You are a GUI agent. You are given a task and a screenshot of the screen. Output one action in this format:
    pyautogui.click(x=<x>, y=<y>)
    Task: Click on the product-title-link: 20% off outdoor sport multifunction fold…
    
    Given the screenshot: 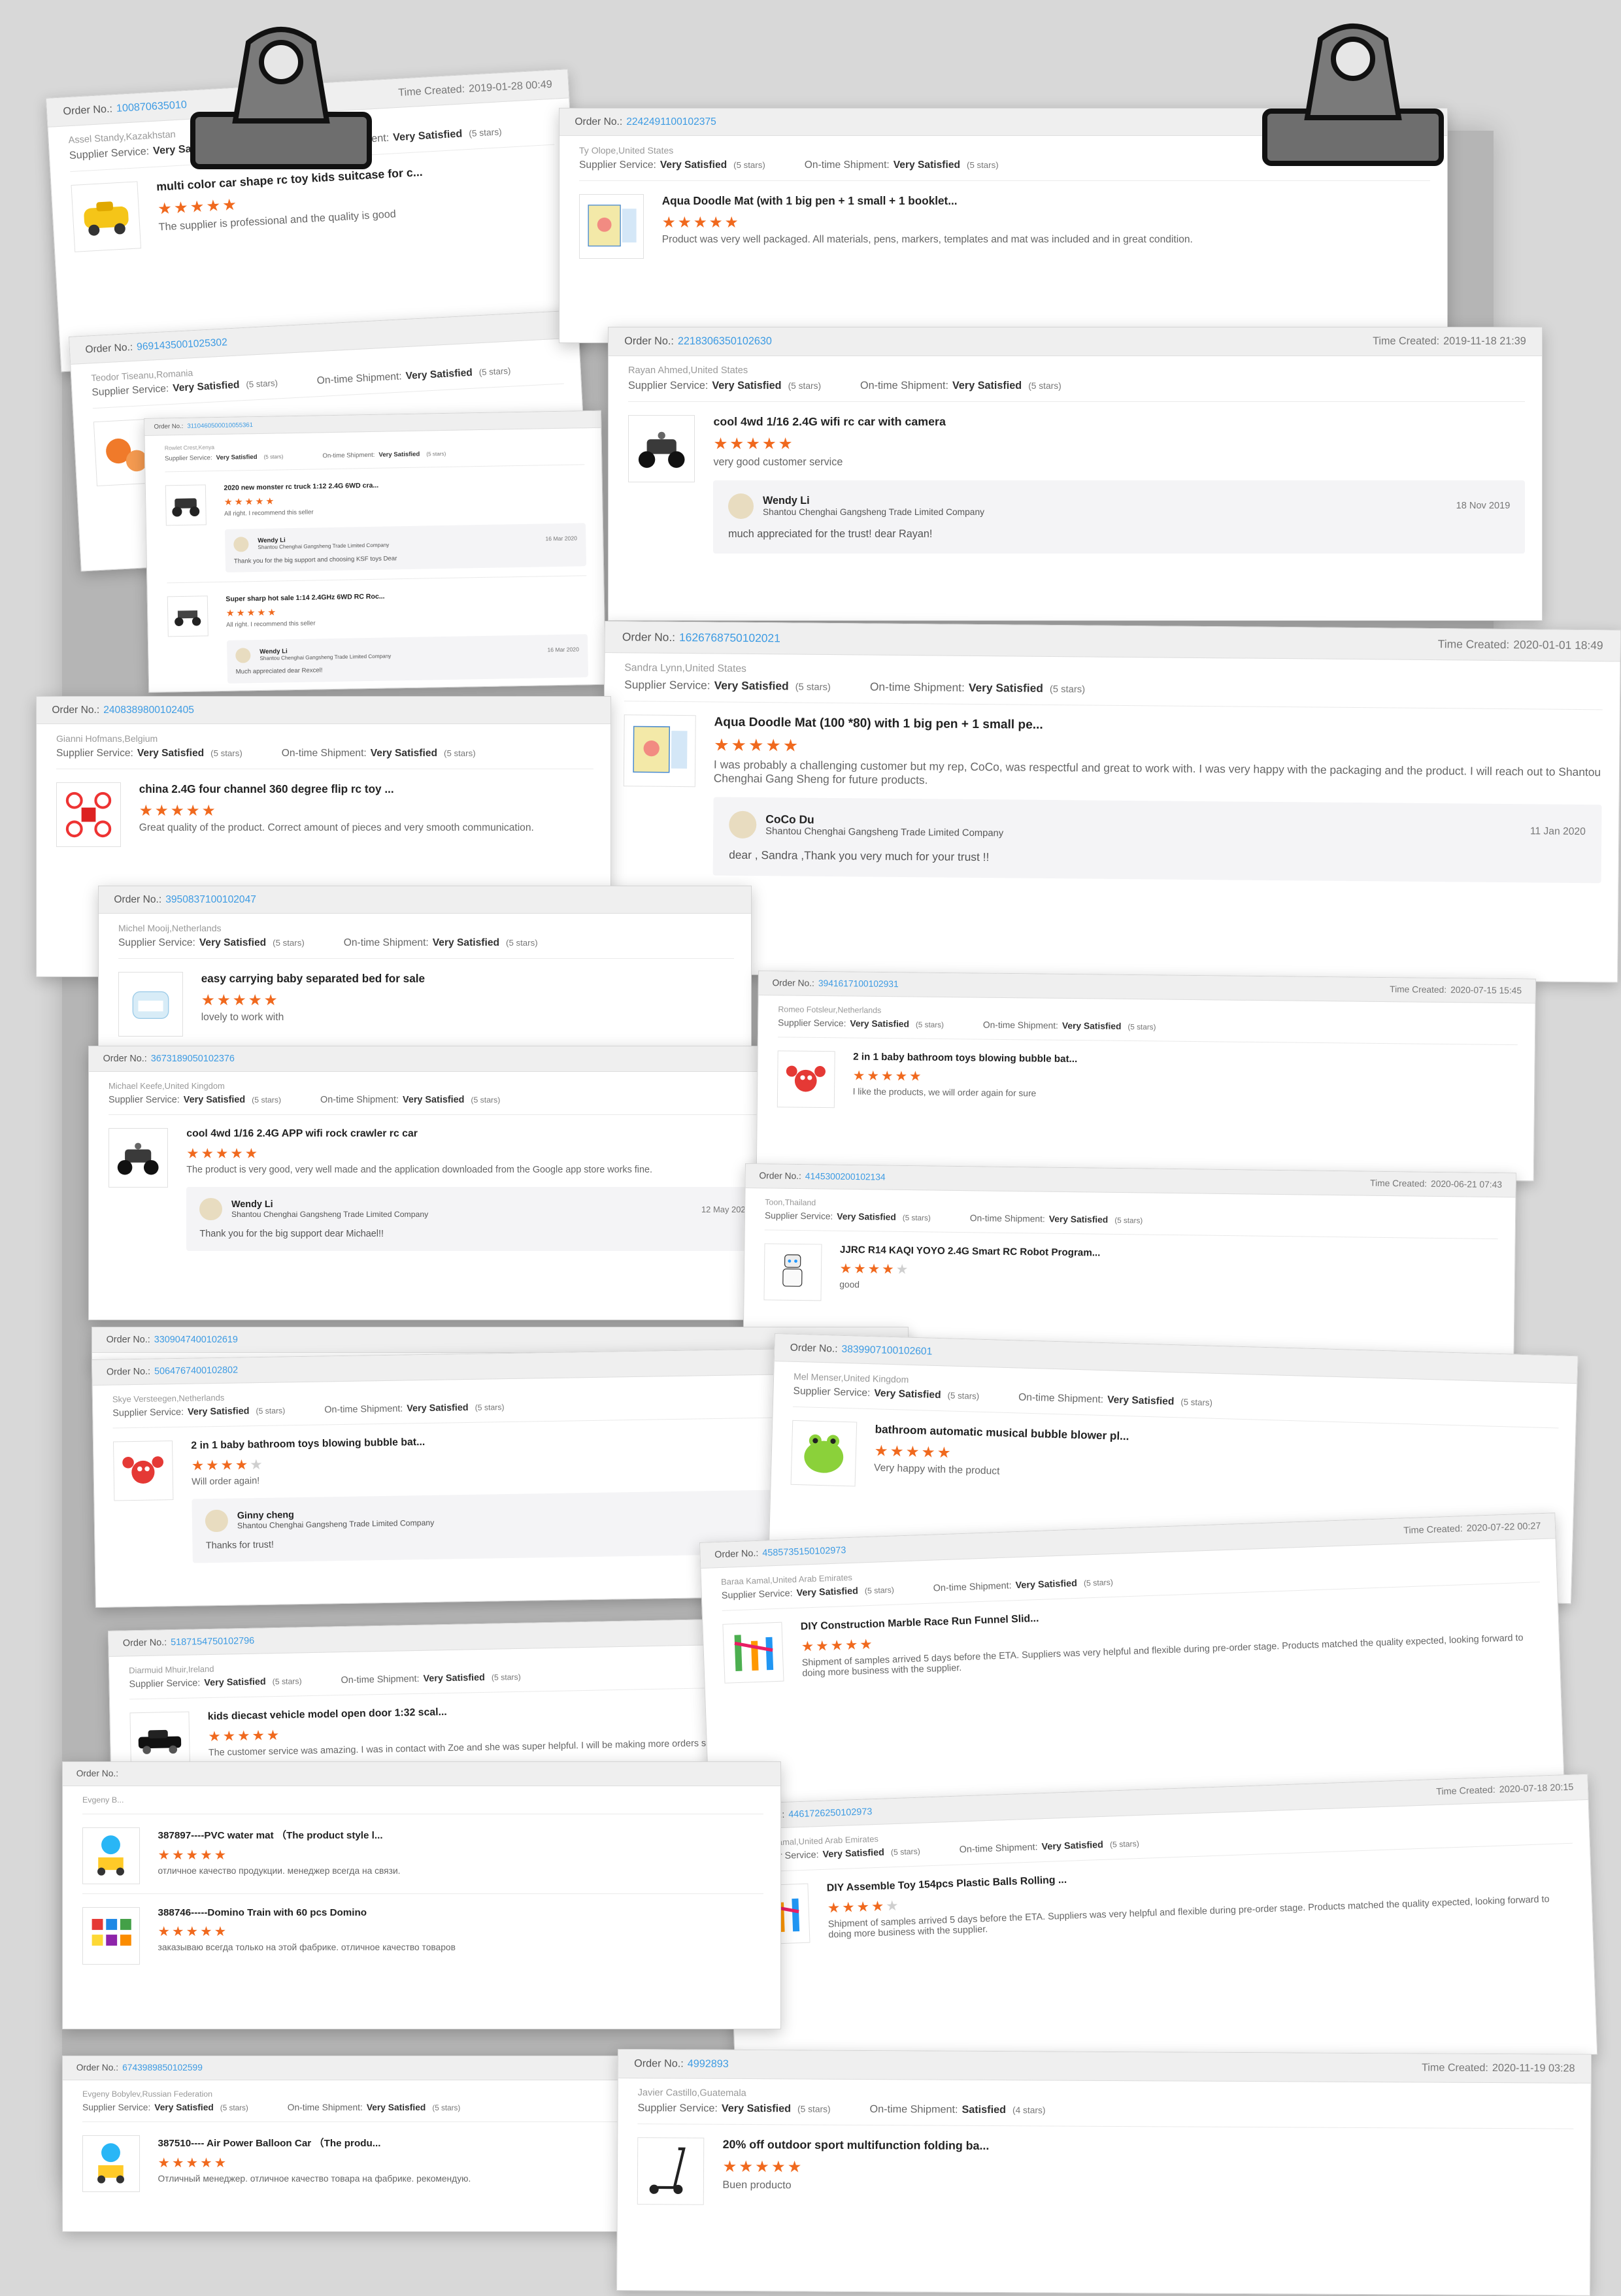 What is the action you would take?
    pyautogui.click(x=1149, y=2147)
    